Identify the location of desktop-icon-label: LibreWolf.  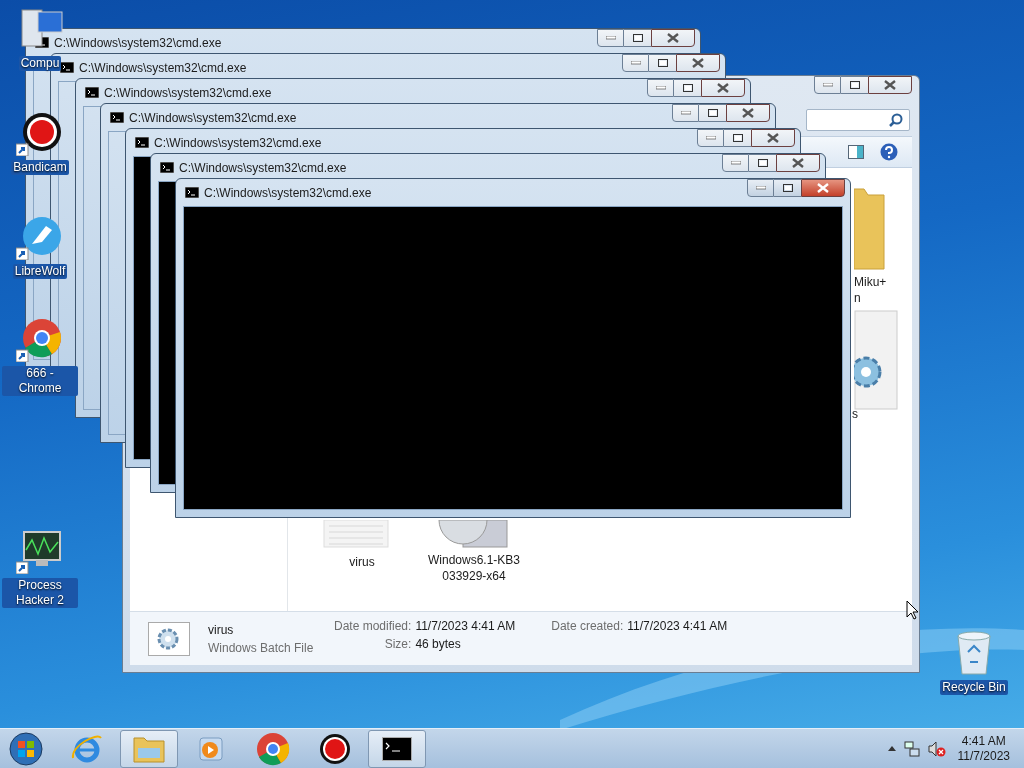
(40, 271).